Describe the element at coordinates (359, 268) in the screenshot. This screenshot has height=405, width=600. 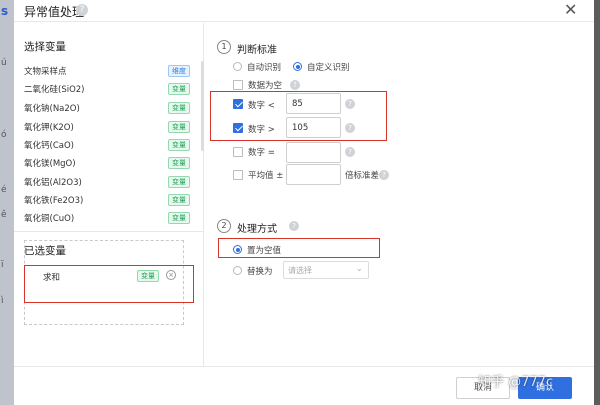
I see `chevron-down-icon: ⌄` at that location.